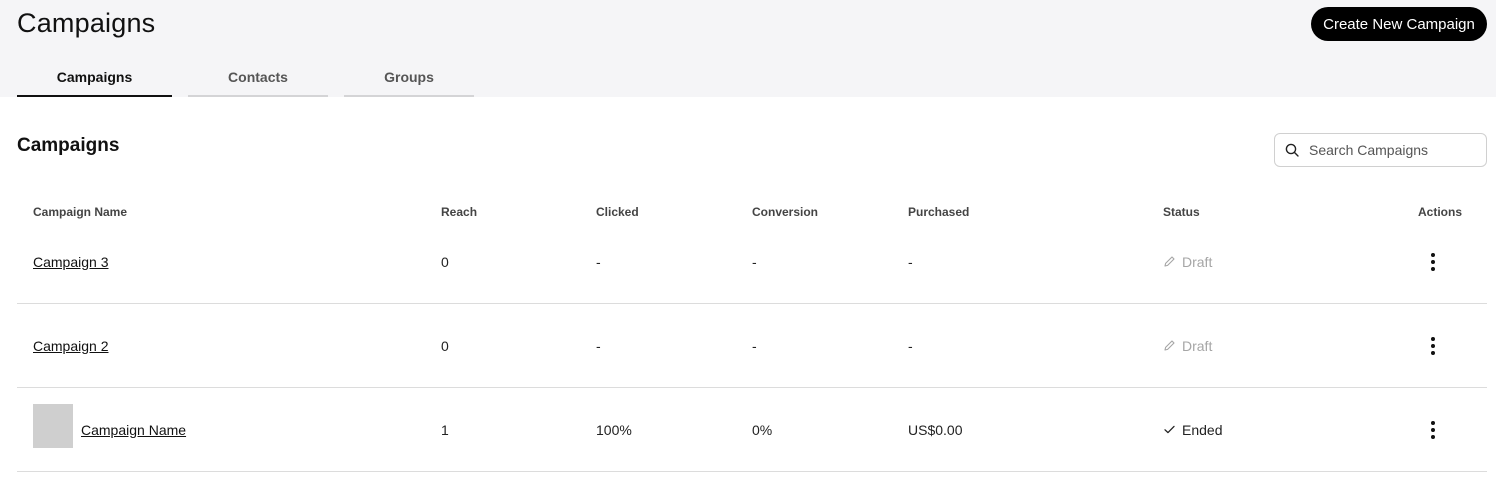 Image resolution: width=1496 pixels, height=493 pixels. What do you see at coordinates (1399, 24) in the screenshot?
I see `create-new-campaign-button: Create New Campaign` at bounding box center [1399, 24].